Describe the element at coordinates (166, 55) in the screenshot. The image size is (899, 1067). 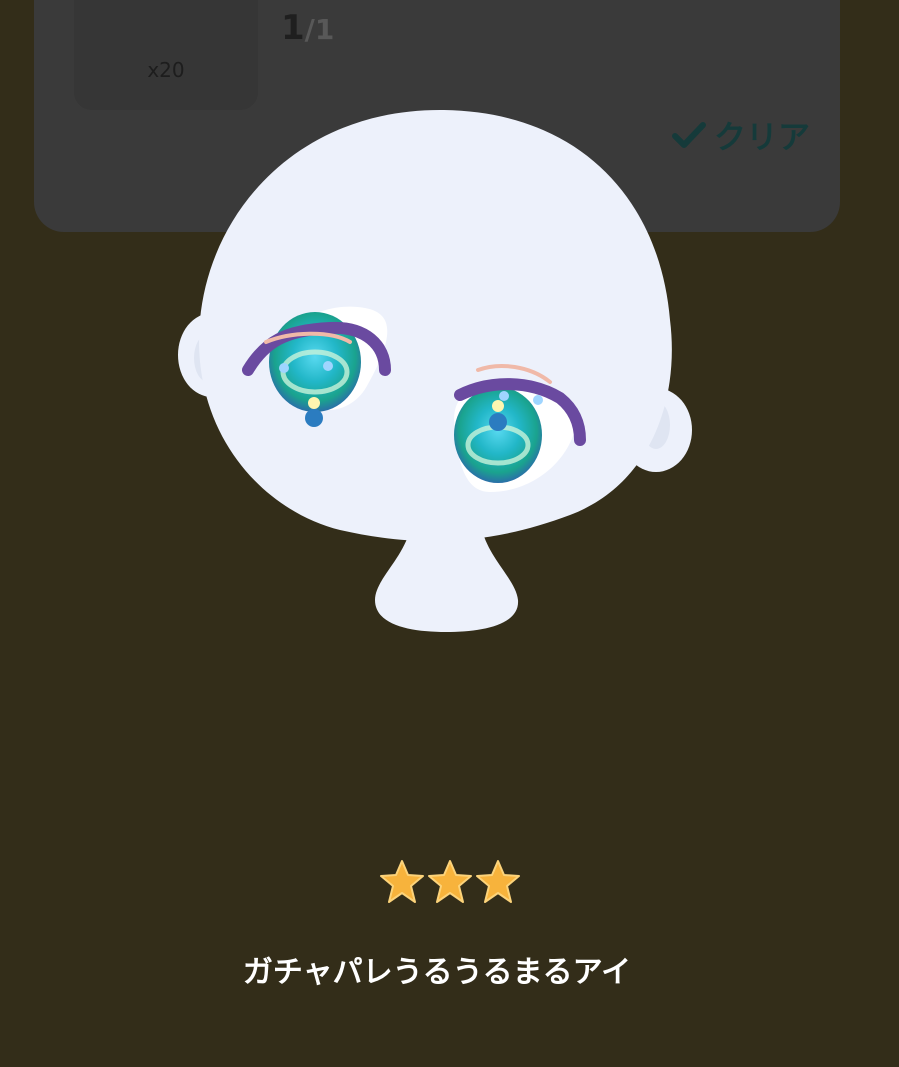
I see `item-thumbnail` at that location.